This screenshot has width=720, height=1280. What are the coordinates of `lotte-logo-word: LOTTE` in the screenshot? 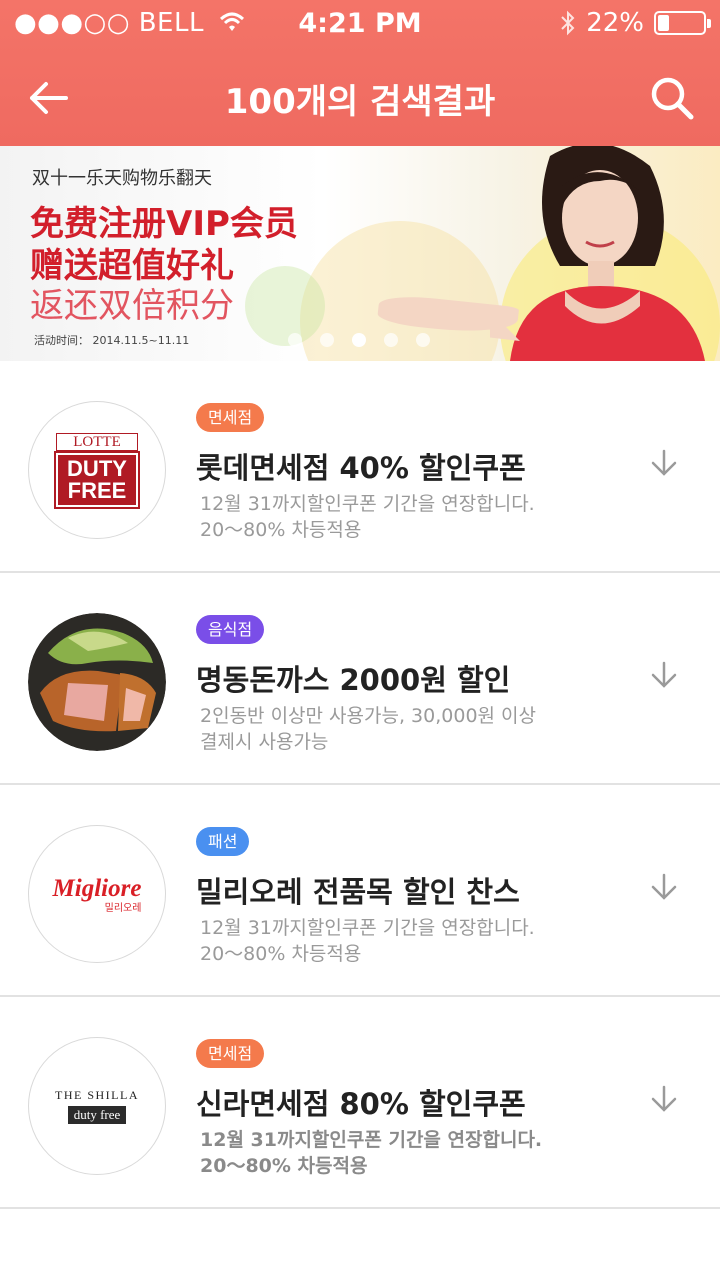 It's located at (97, 442).